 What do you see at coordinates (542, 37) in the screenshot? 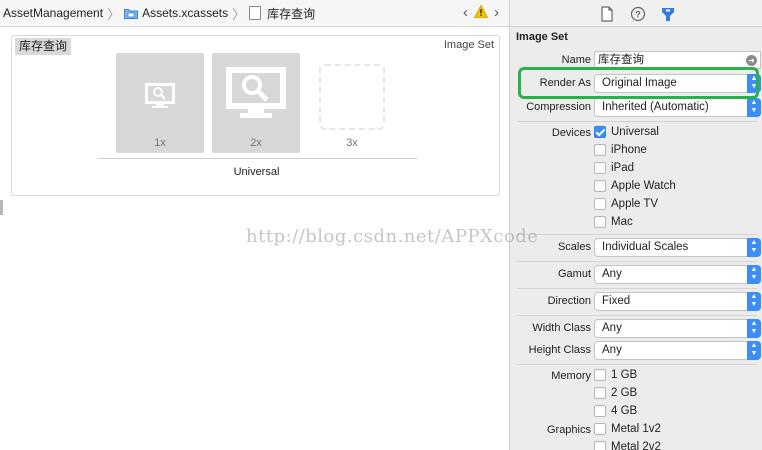
I see `section-title: Image Set` at bounding box center [542, 37].